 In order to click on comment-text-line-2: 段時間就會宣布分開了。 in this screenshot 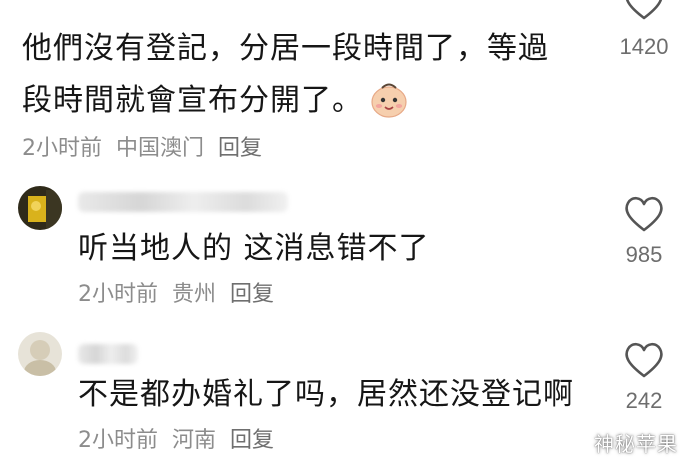, I will do `click(215, 101)`.